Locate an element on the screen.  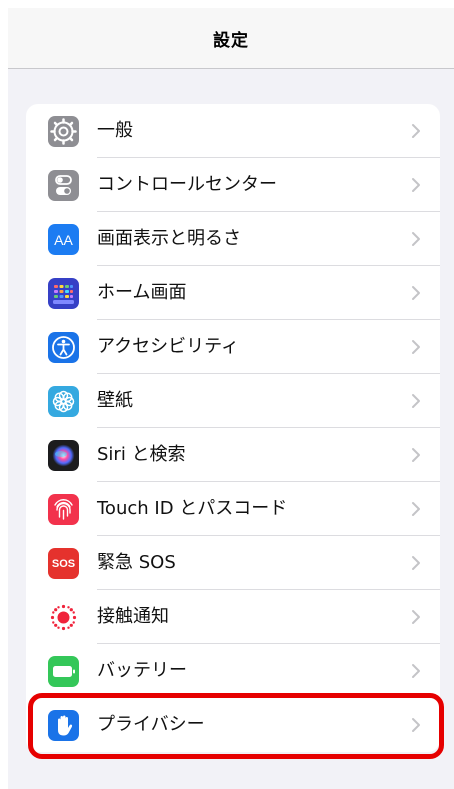
fingerprint-icon is located at coordinates (63, 509).